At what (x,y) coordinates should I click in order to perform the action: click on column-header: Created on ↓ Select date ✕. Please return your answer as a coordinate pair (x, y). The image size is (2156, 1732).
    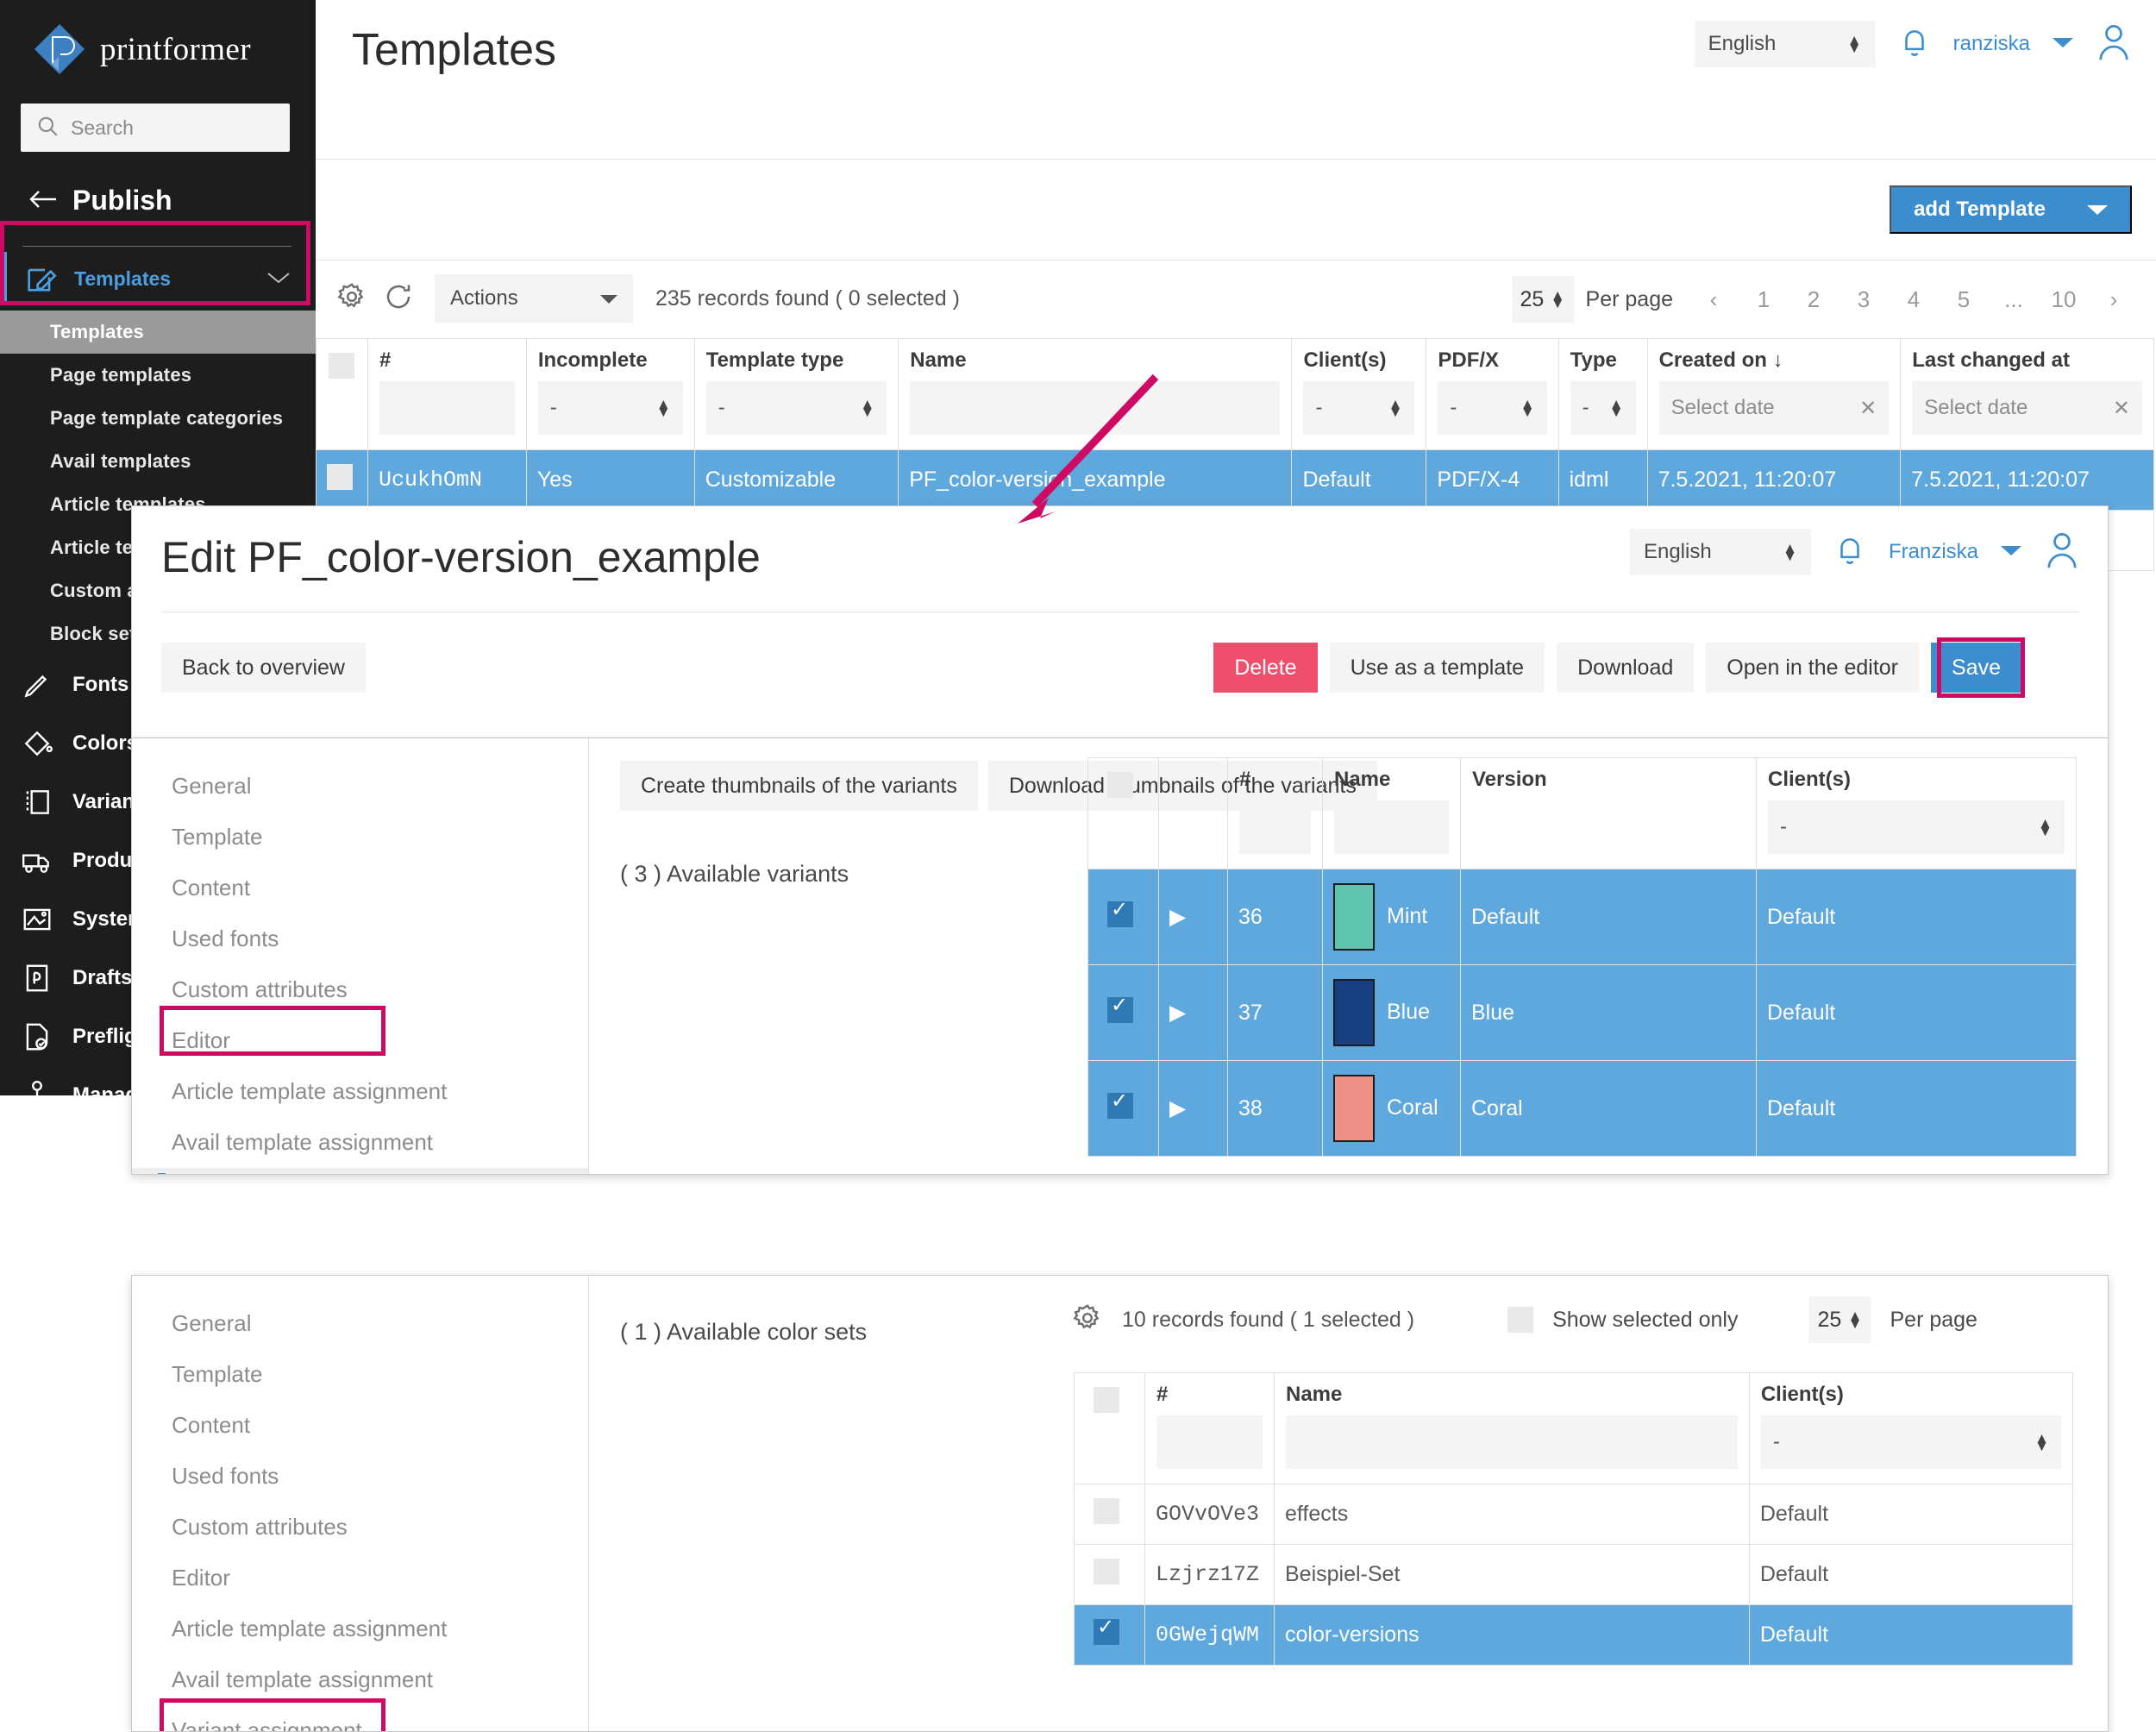
    Looking at the image, I should click on (1774, 394).